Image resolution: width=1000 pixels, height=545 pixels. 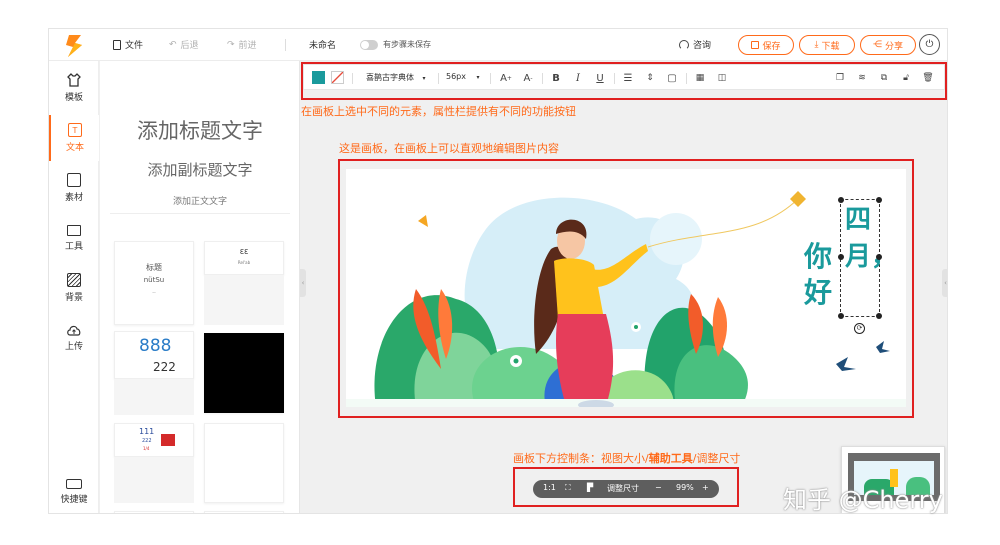 I want to click on headset-icon, so click(x=684, y=44).